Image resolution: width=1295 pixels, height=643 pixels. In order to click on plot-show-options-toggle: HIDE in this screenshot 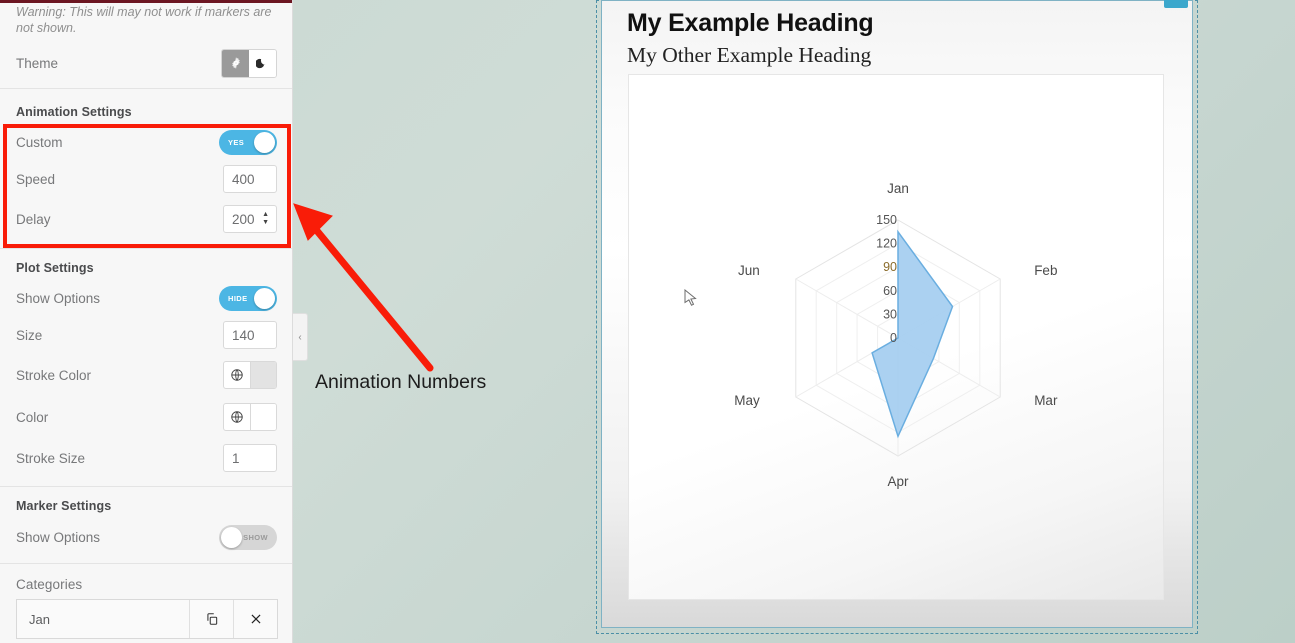, I will do `click(248, 298)`.